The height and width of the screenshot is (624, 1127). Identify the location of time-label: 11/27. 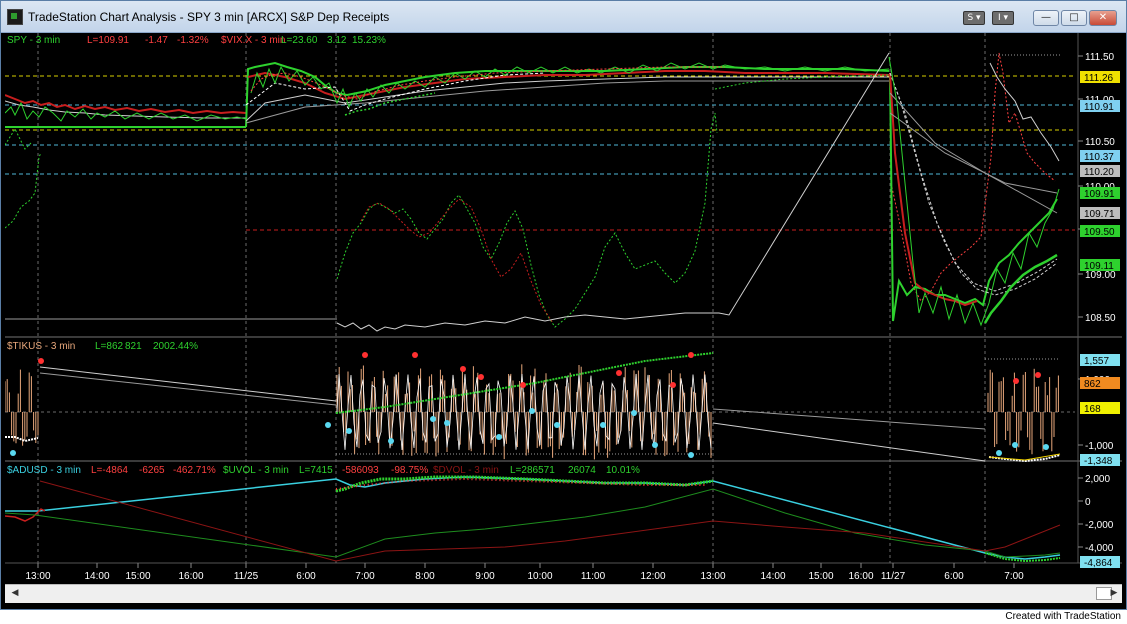
(893, 576).